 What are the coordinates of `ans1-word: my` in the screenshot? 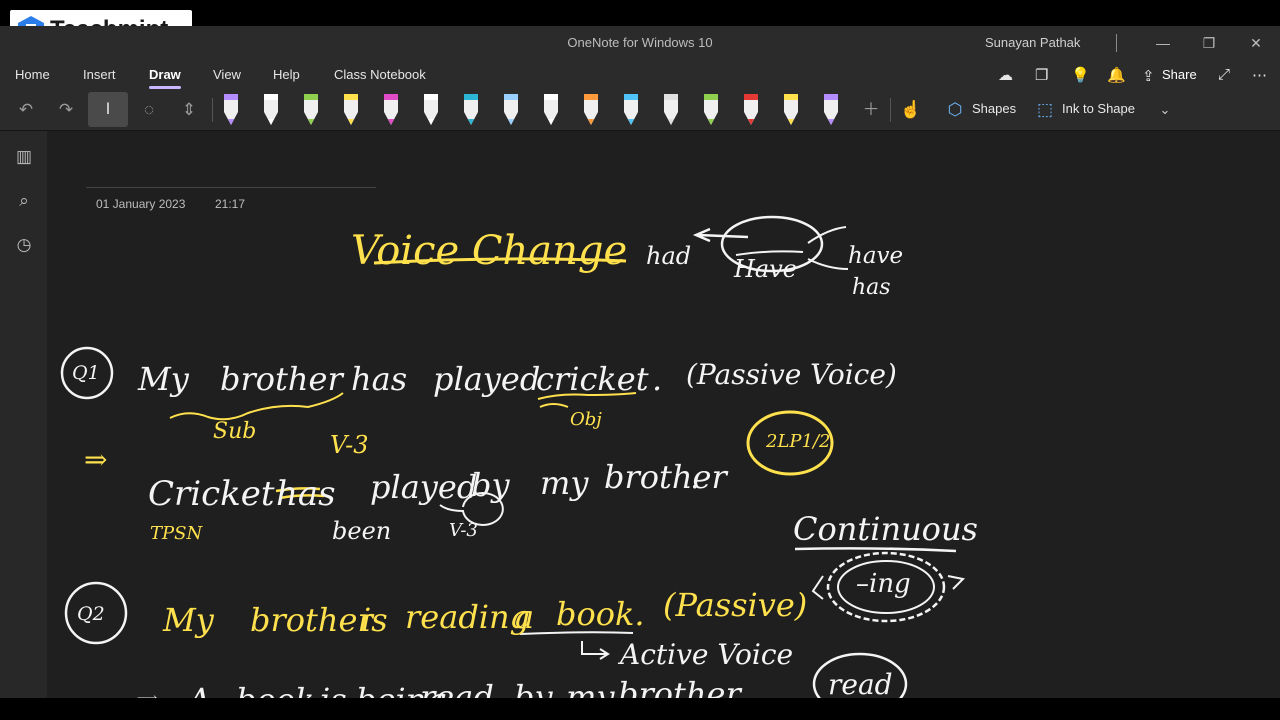 It's located at (564, 483).